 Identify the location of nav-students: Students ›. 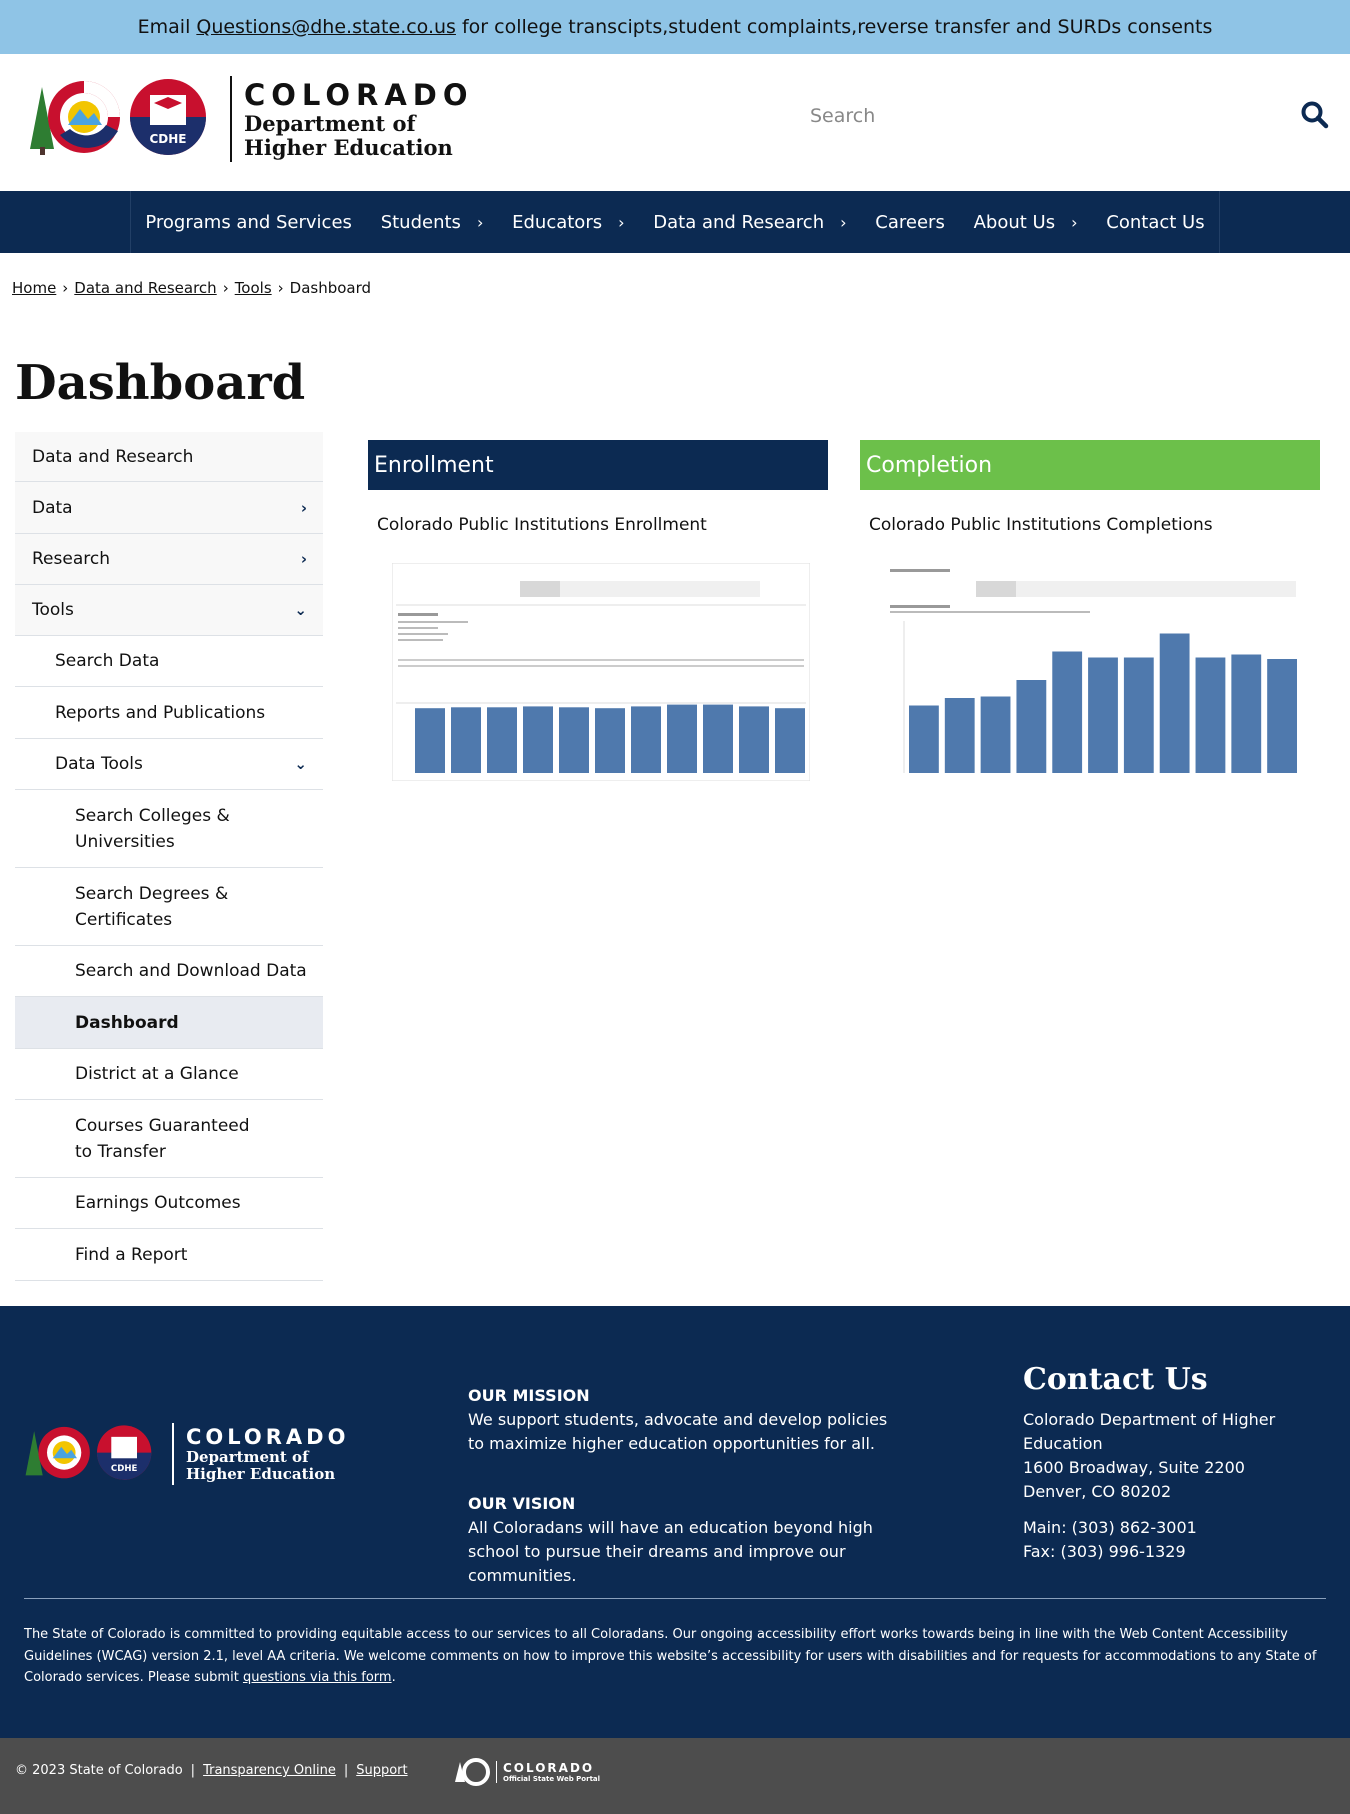
(432, 222).